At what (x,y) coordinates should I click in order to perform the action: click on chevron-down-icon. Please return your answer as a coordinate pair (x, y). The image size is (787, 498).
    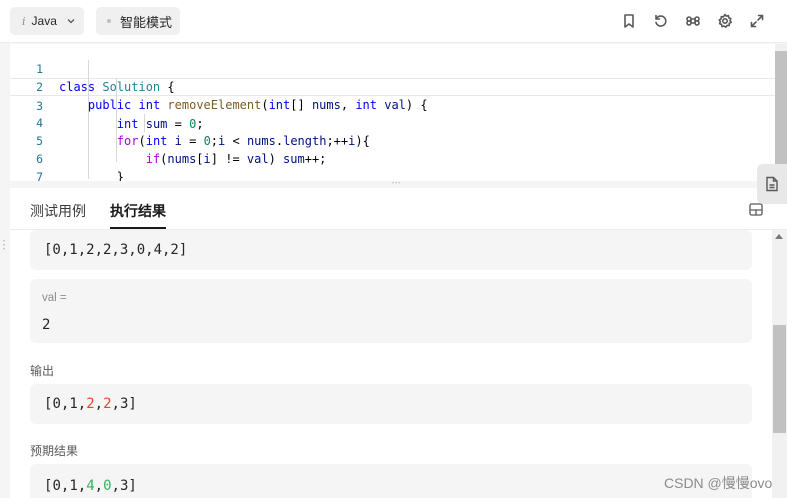
    Looking at the image, I should click on (71, 21).